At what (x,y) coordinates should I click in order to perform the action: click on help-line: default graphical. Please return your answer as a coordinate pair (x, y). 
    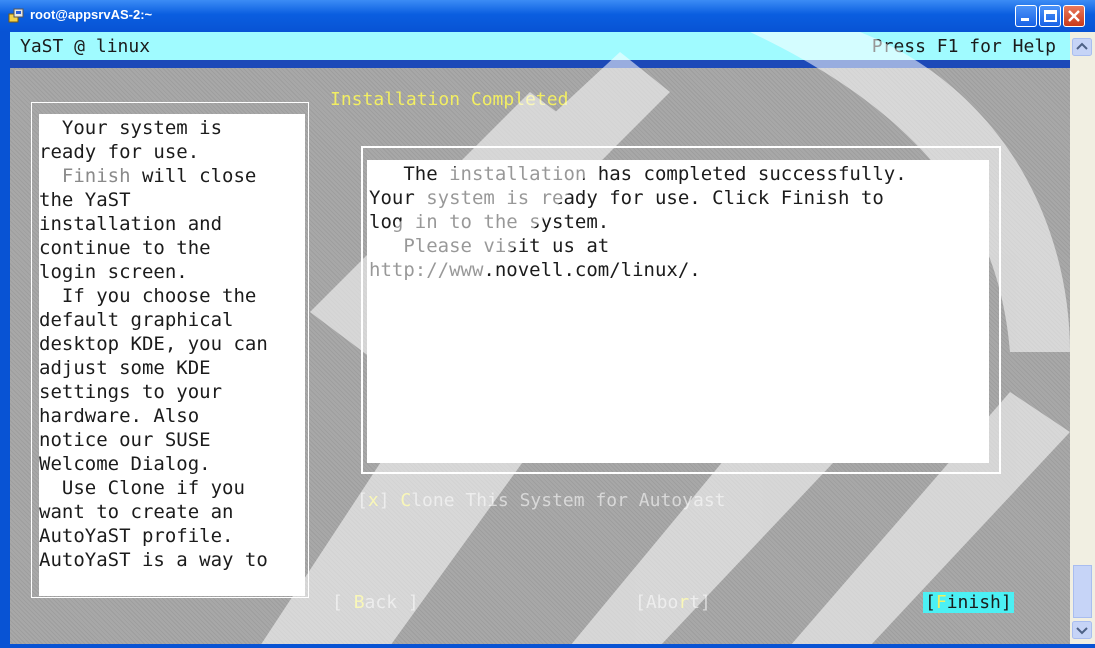
    Looking at the image, I should click on (136, 320).